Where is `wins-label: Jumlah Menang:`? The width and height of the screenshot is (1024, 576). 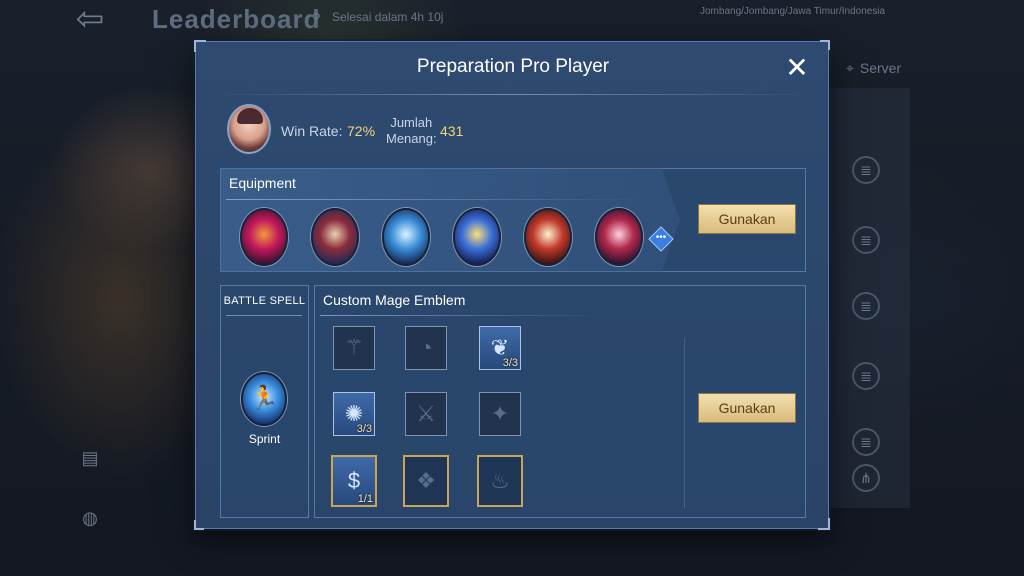 wins-label: Jumlah Menang: is located at coordinates (411, 131).